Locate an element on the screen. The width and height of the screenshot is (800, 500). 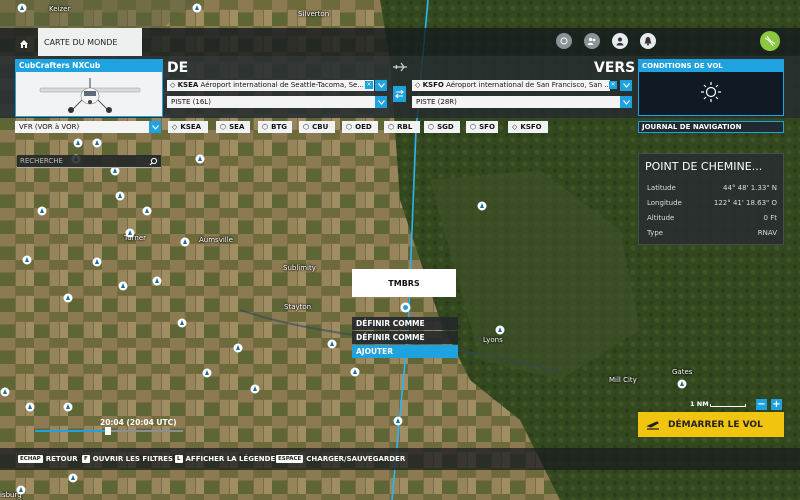
home-button is located at coordinates (24, 44).